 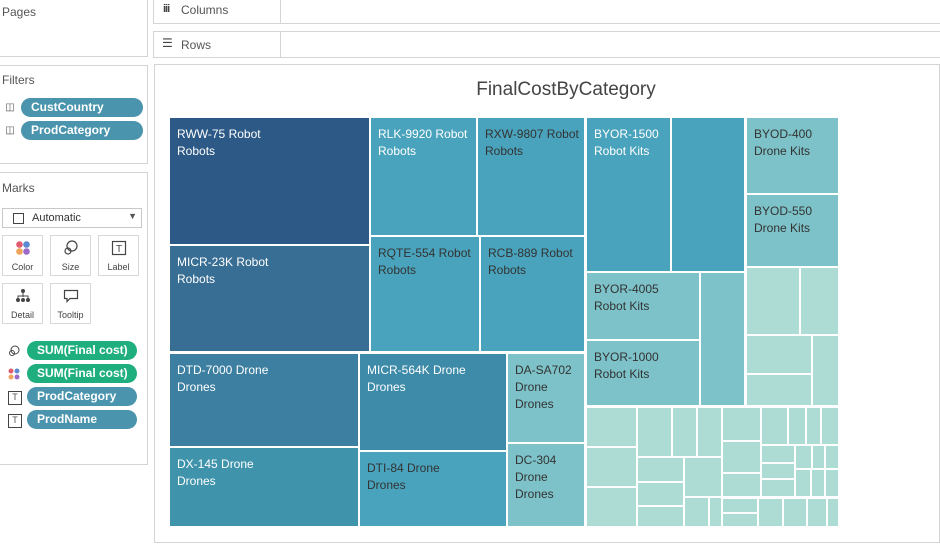 What do you see at coordinates (546, 485) in the screenshot?
I see `treemap-cell: DC-304 Drone Drones` at bounding box center [546, 485].